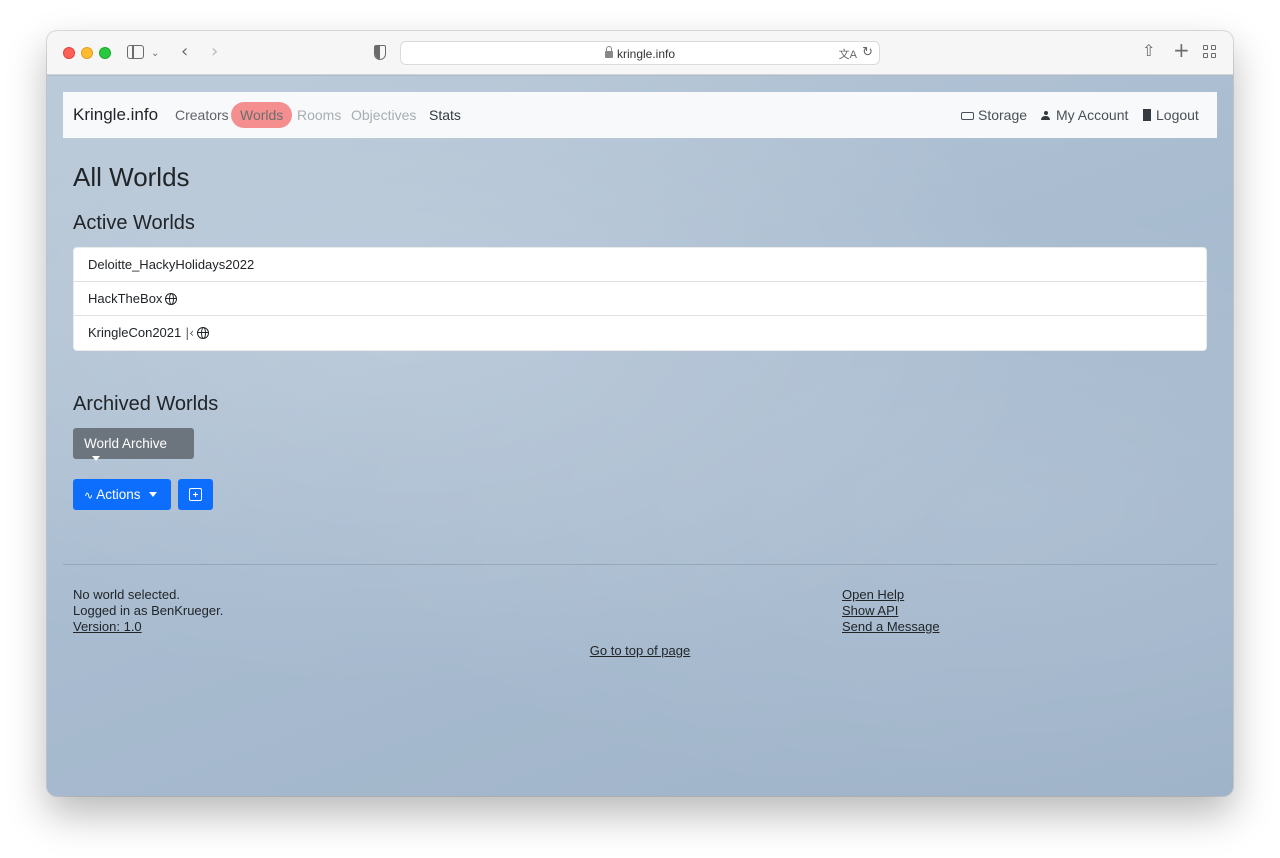 The width and height of the screenshot is (1280, 858). I want to click on show-api-link: Show API, so click(891, 611).